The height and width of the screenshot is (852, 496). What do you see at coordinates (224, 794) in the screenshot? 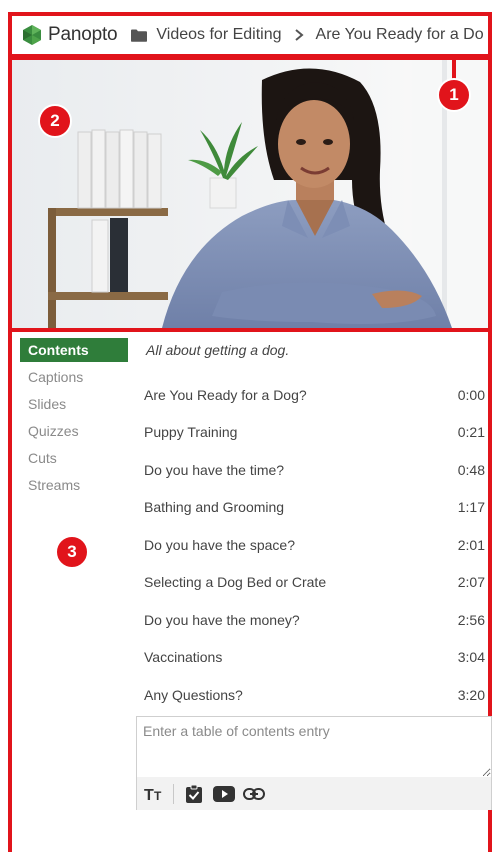
I see `youtube-icon` at bounding box center [224, 794].